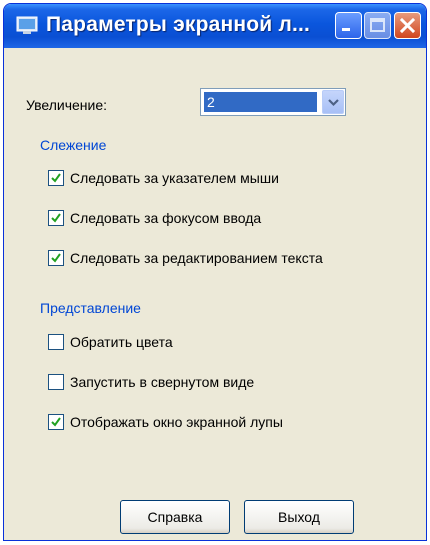  Describe the element at coordinates (196, 258) in the screenshot. I see `follow-text-editing-label: Следовать за редактированием текста` at that location.